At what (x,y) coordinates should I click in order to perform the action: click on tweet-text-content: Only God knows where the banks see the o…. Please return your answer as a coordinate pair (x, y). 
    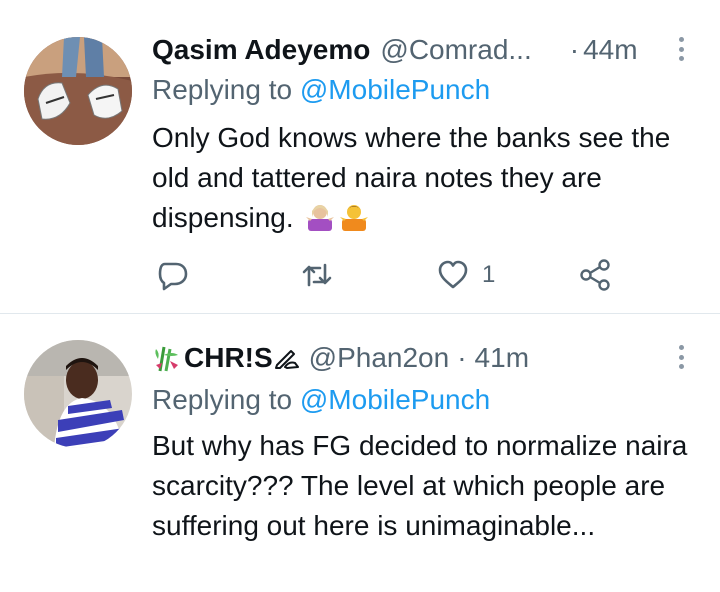
    Looking at the image, I should click on (411, 177).